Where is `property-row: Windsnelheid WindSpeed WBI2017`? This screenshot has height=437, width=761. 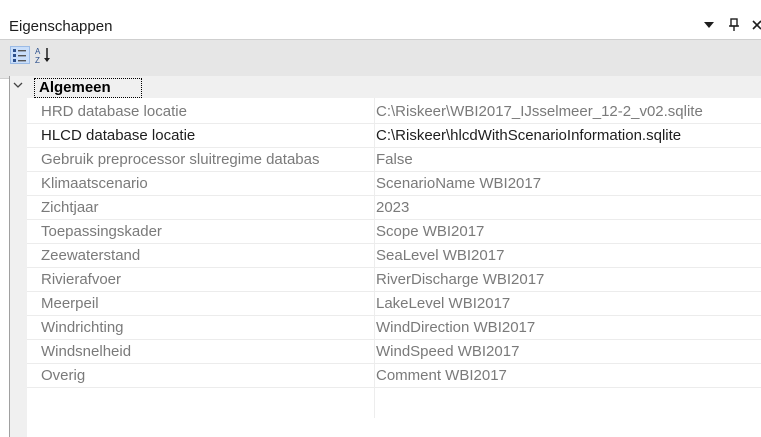
property-row: Windsnelheid WindSpeed WBI2017 is located at coordinates (394, 352).